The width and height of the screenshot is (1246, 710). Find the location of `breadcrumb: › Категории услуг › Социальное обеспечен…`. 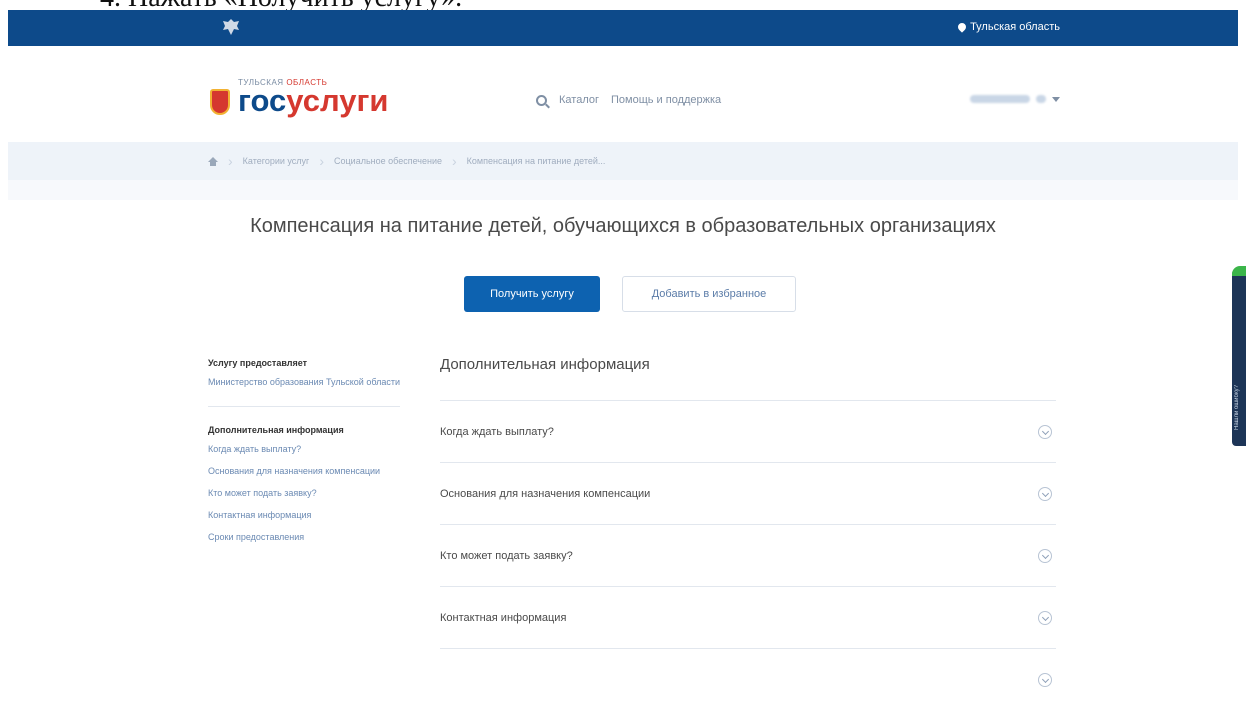

breadcrumb: › Категории услуг › Социальное обеспечен… is located at coordinates (623, 161).